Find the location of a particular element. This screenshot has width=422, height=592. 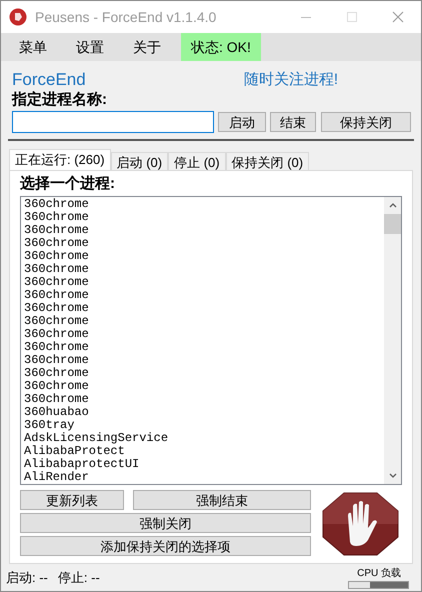

tab: 正在运行: (260) is located at coordinates (60, 159).